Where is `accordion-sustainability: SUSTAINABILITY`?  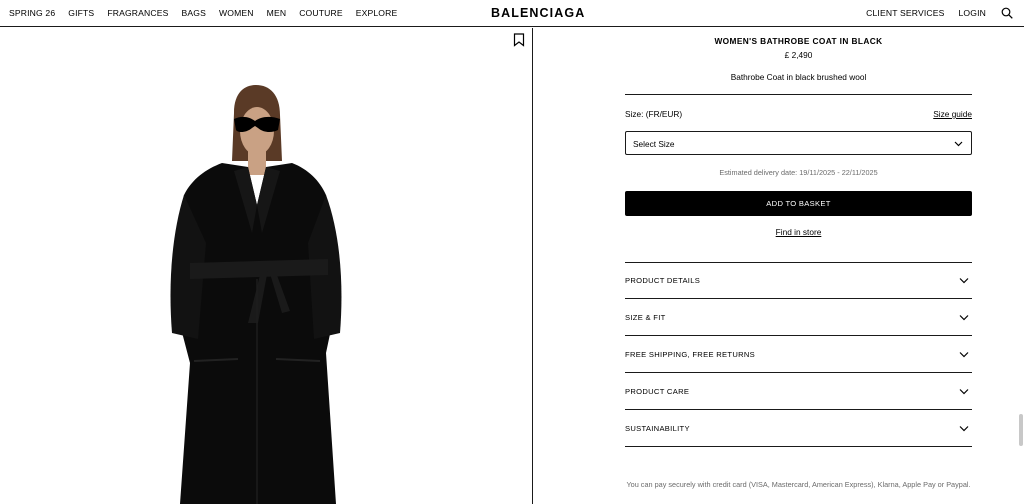
accordion-sustainability: SUSTAINABILITY is located at coordinates (798, 428).